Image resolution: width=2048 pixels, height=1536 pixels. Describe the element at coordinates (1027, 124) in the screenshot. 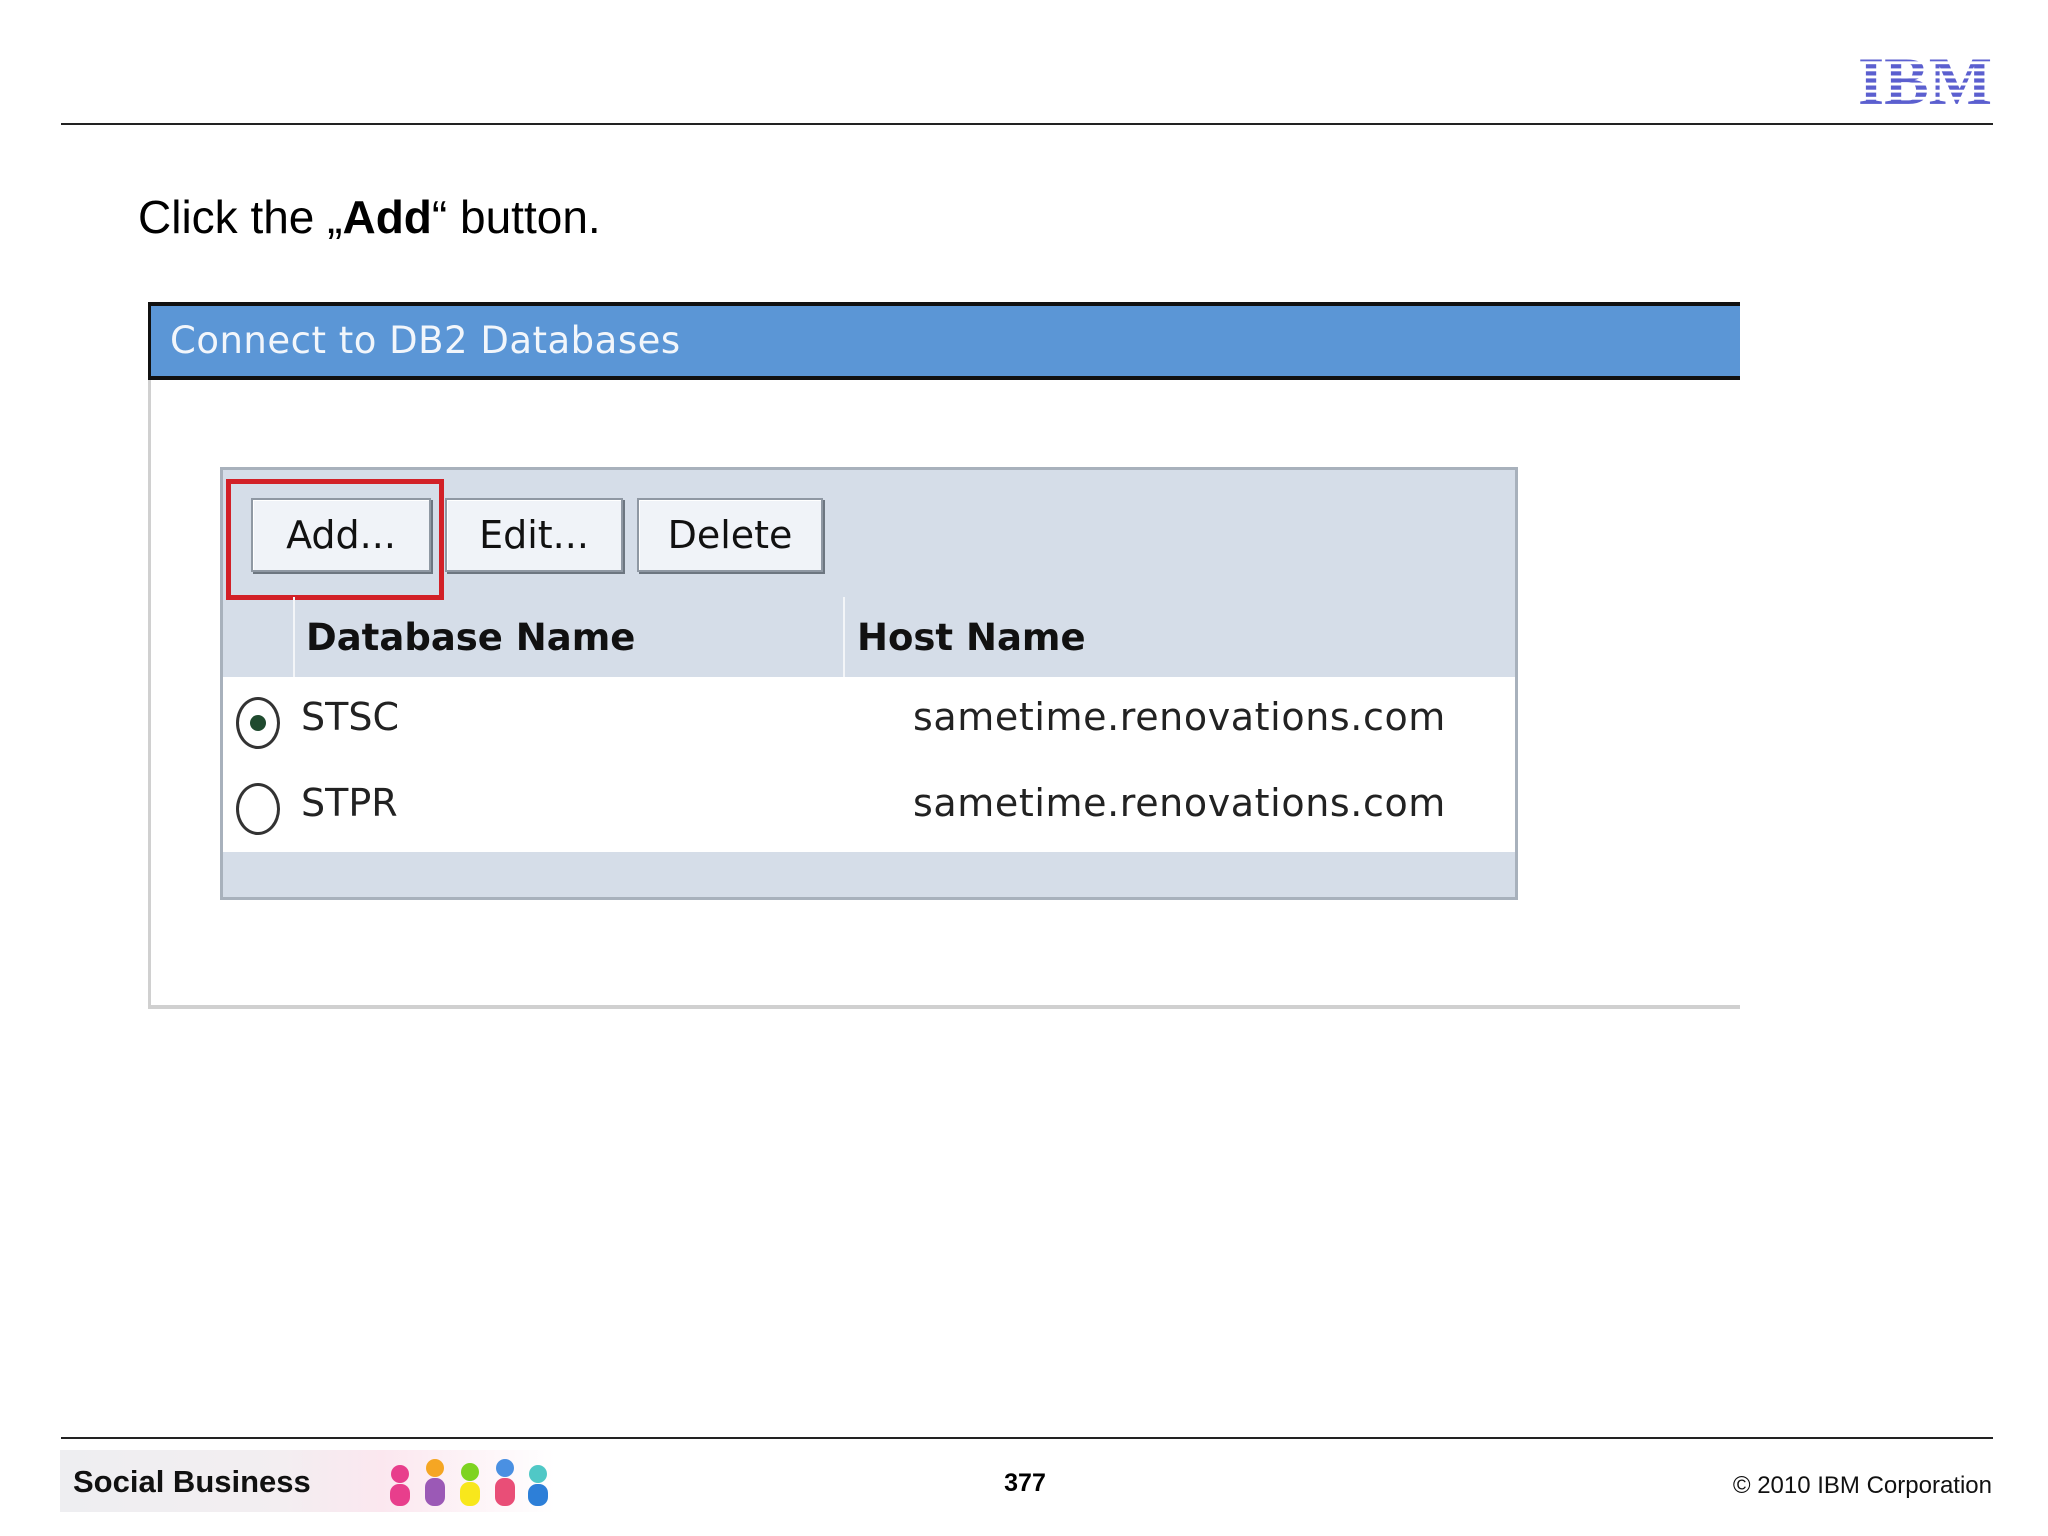

I see `header-divider` at that location.